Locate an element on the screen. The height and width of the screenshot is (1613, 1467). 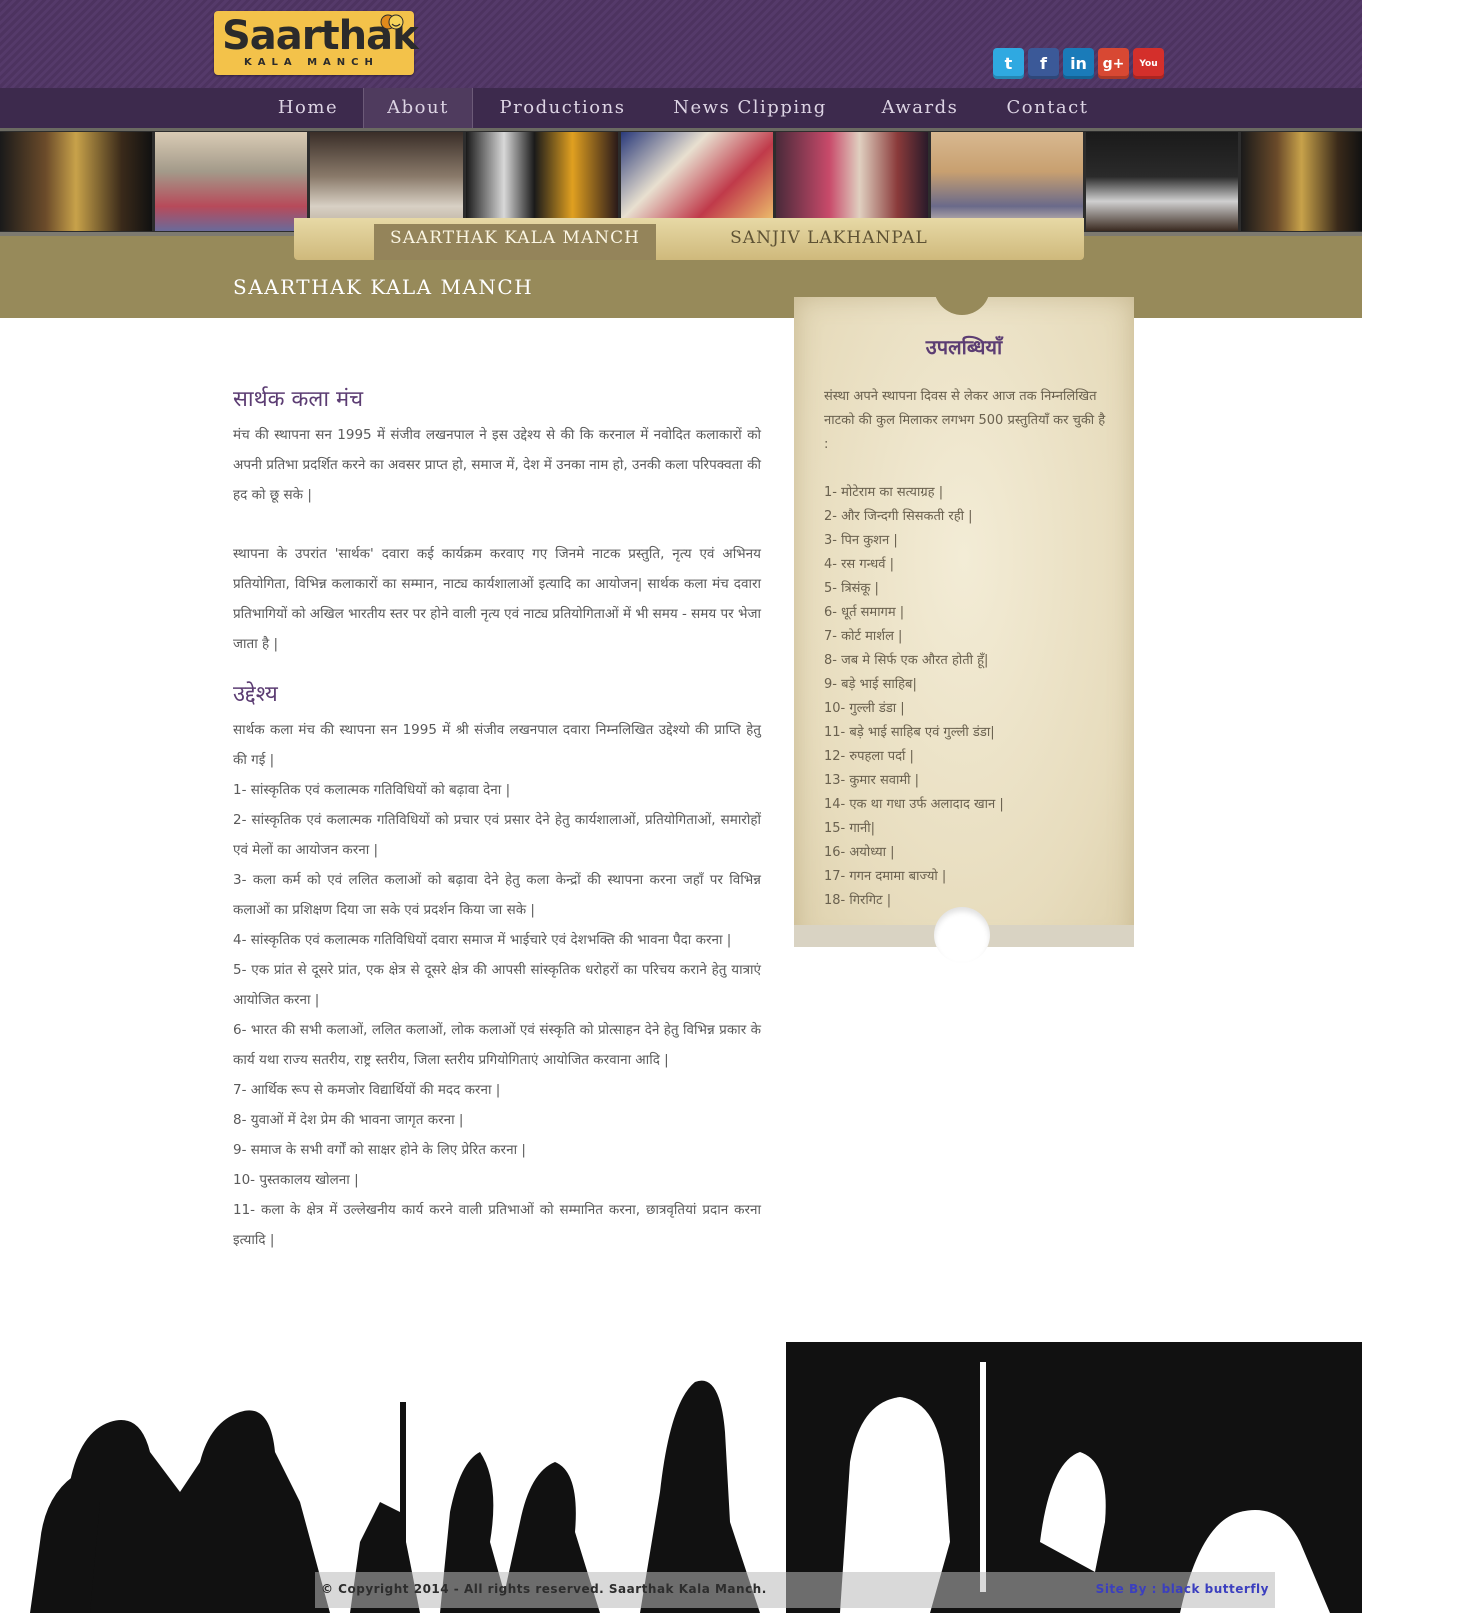
play-item: 16- अयोध्या | is located at coordinates (859, 852).